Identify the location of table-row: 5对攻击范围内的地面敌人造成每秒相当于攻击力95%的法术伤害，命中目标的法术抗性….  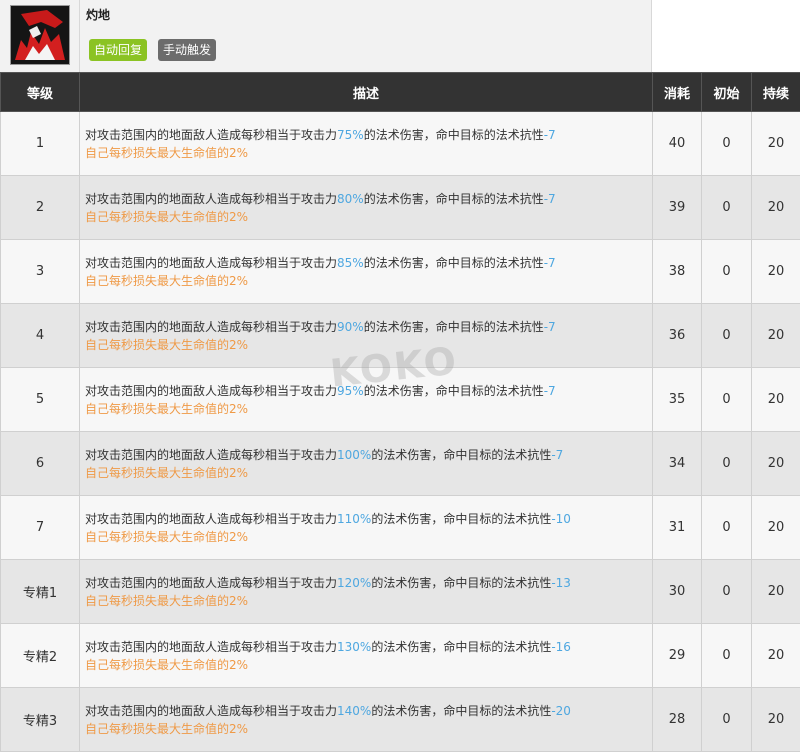
(400, 400).